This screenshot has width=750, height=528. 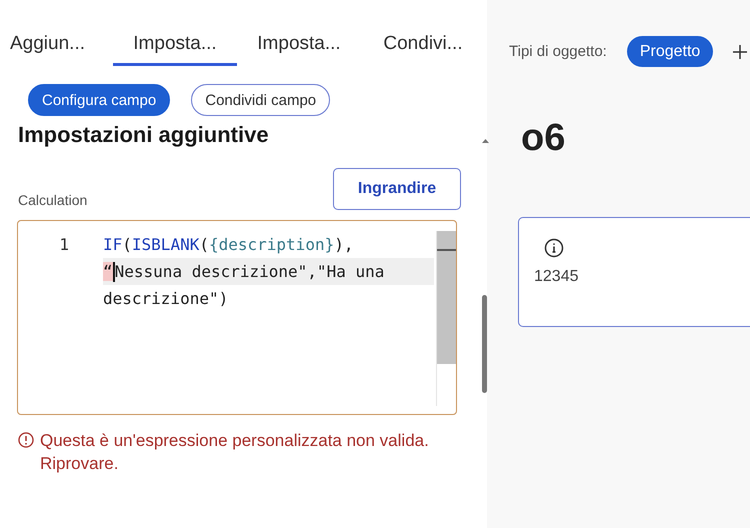 What do you see at coordinates (558, 51) in the screenshot?
I see `object-types-label: Tipi di oggetto:` at bounding box center [558, 51].